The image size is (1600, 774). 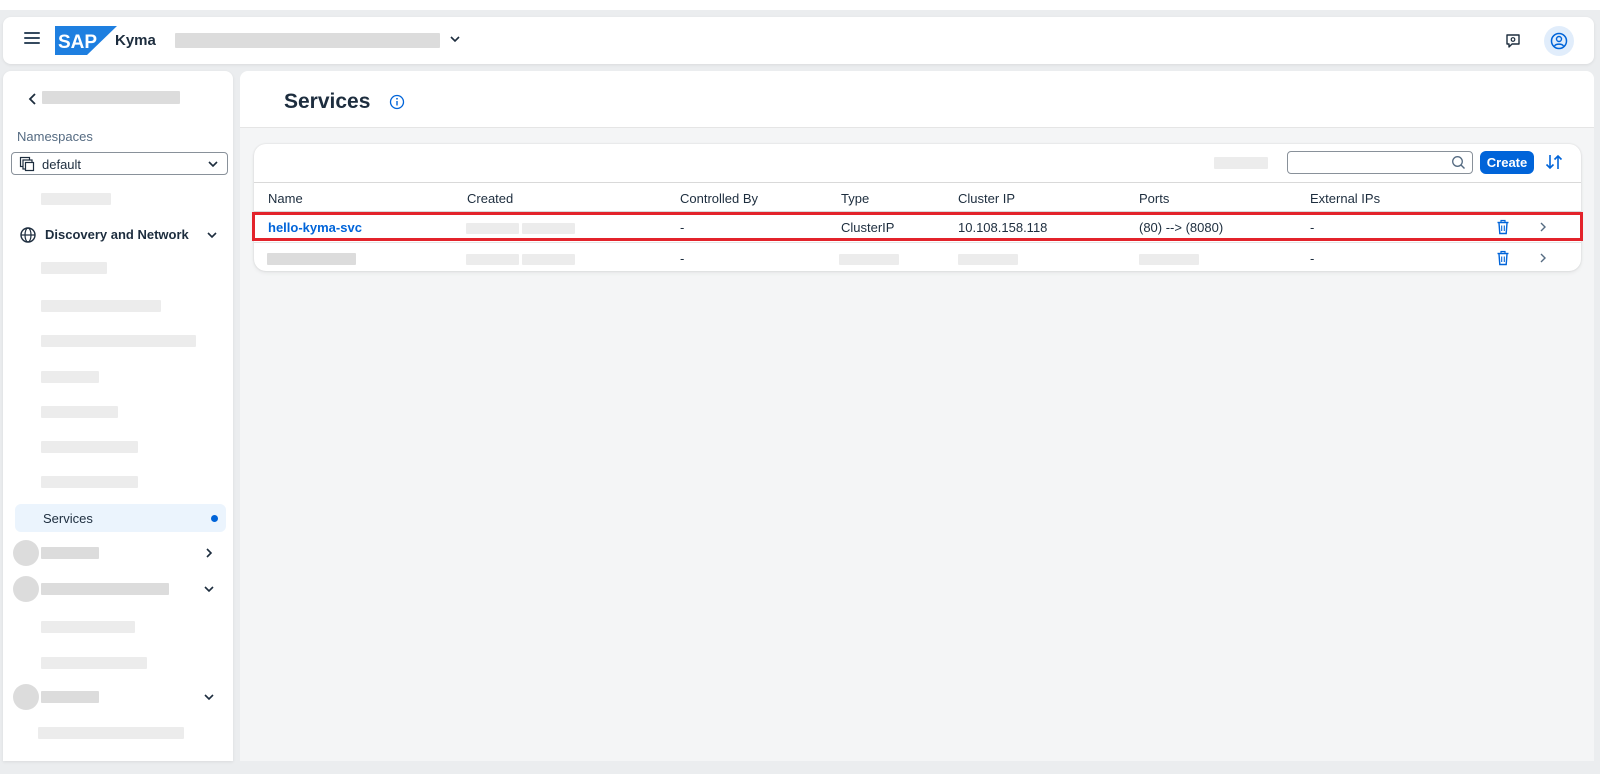 What do you see at coordinates (1241, 163) in the screenshot?
I see `toolbar-placeholder` at bounding box center [1241, 163].